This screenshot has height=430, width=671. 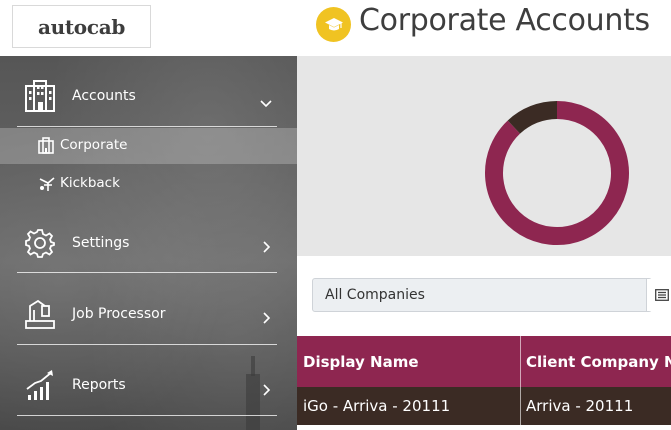 What do you see at coordinates (580, 406) in the screenshot?
I see `table-cell-client-company: Arriva - 20111` at bounding box center [580, 406].